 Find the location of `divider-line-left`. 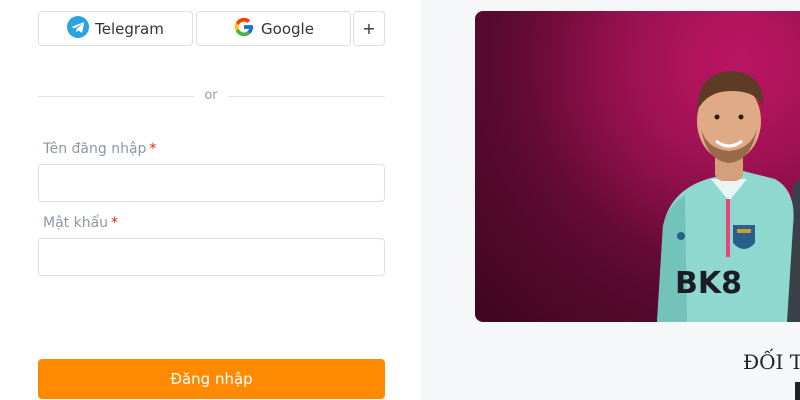

divider-line-left is located at coordinates (116, 96).